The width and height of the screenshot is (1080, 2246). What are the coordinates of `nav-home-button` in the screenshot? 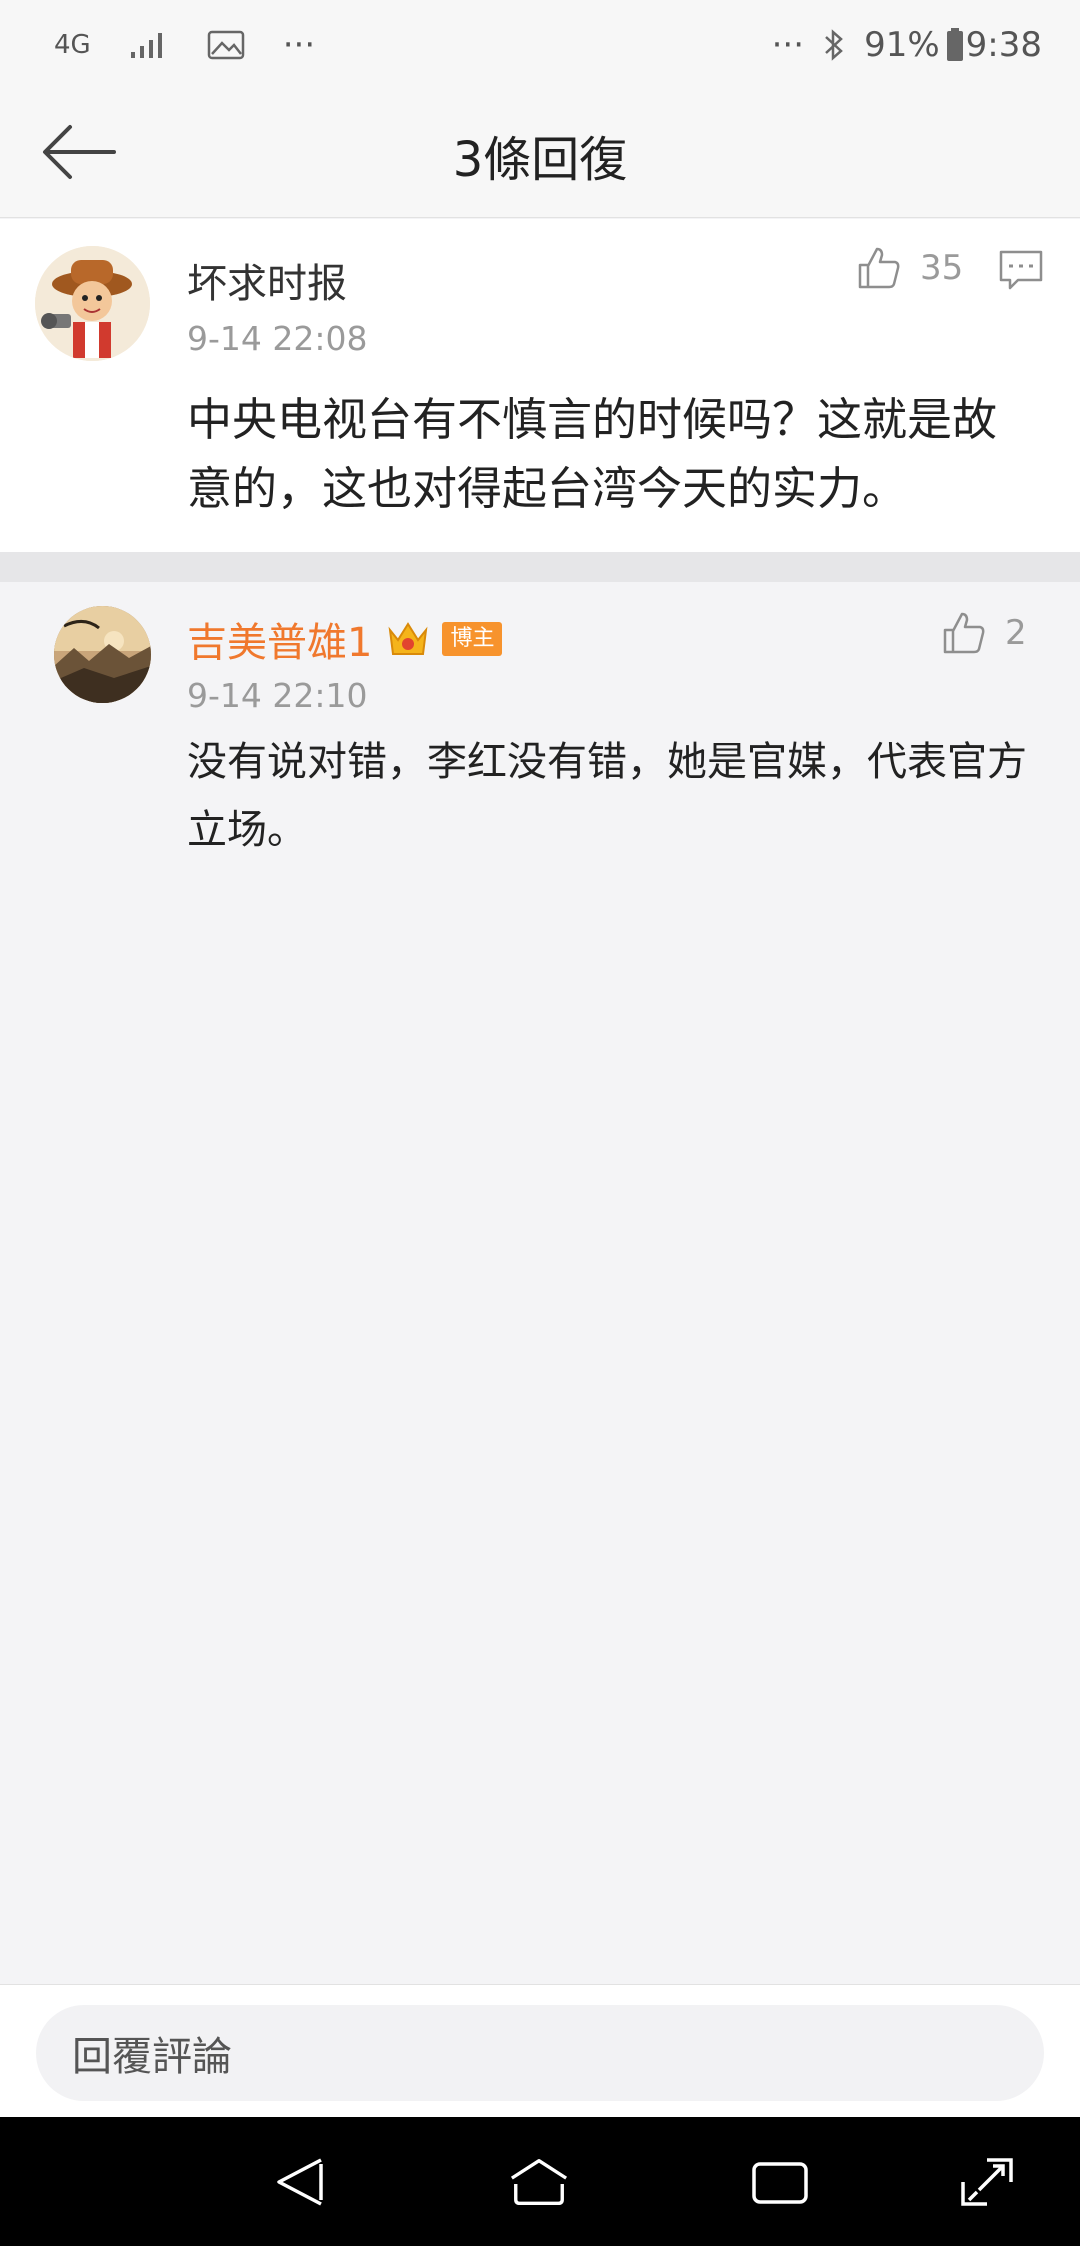 It's located at (539, 2182).